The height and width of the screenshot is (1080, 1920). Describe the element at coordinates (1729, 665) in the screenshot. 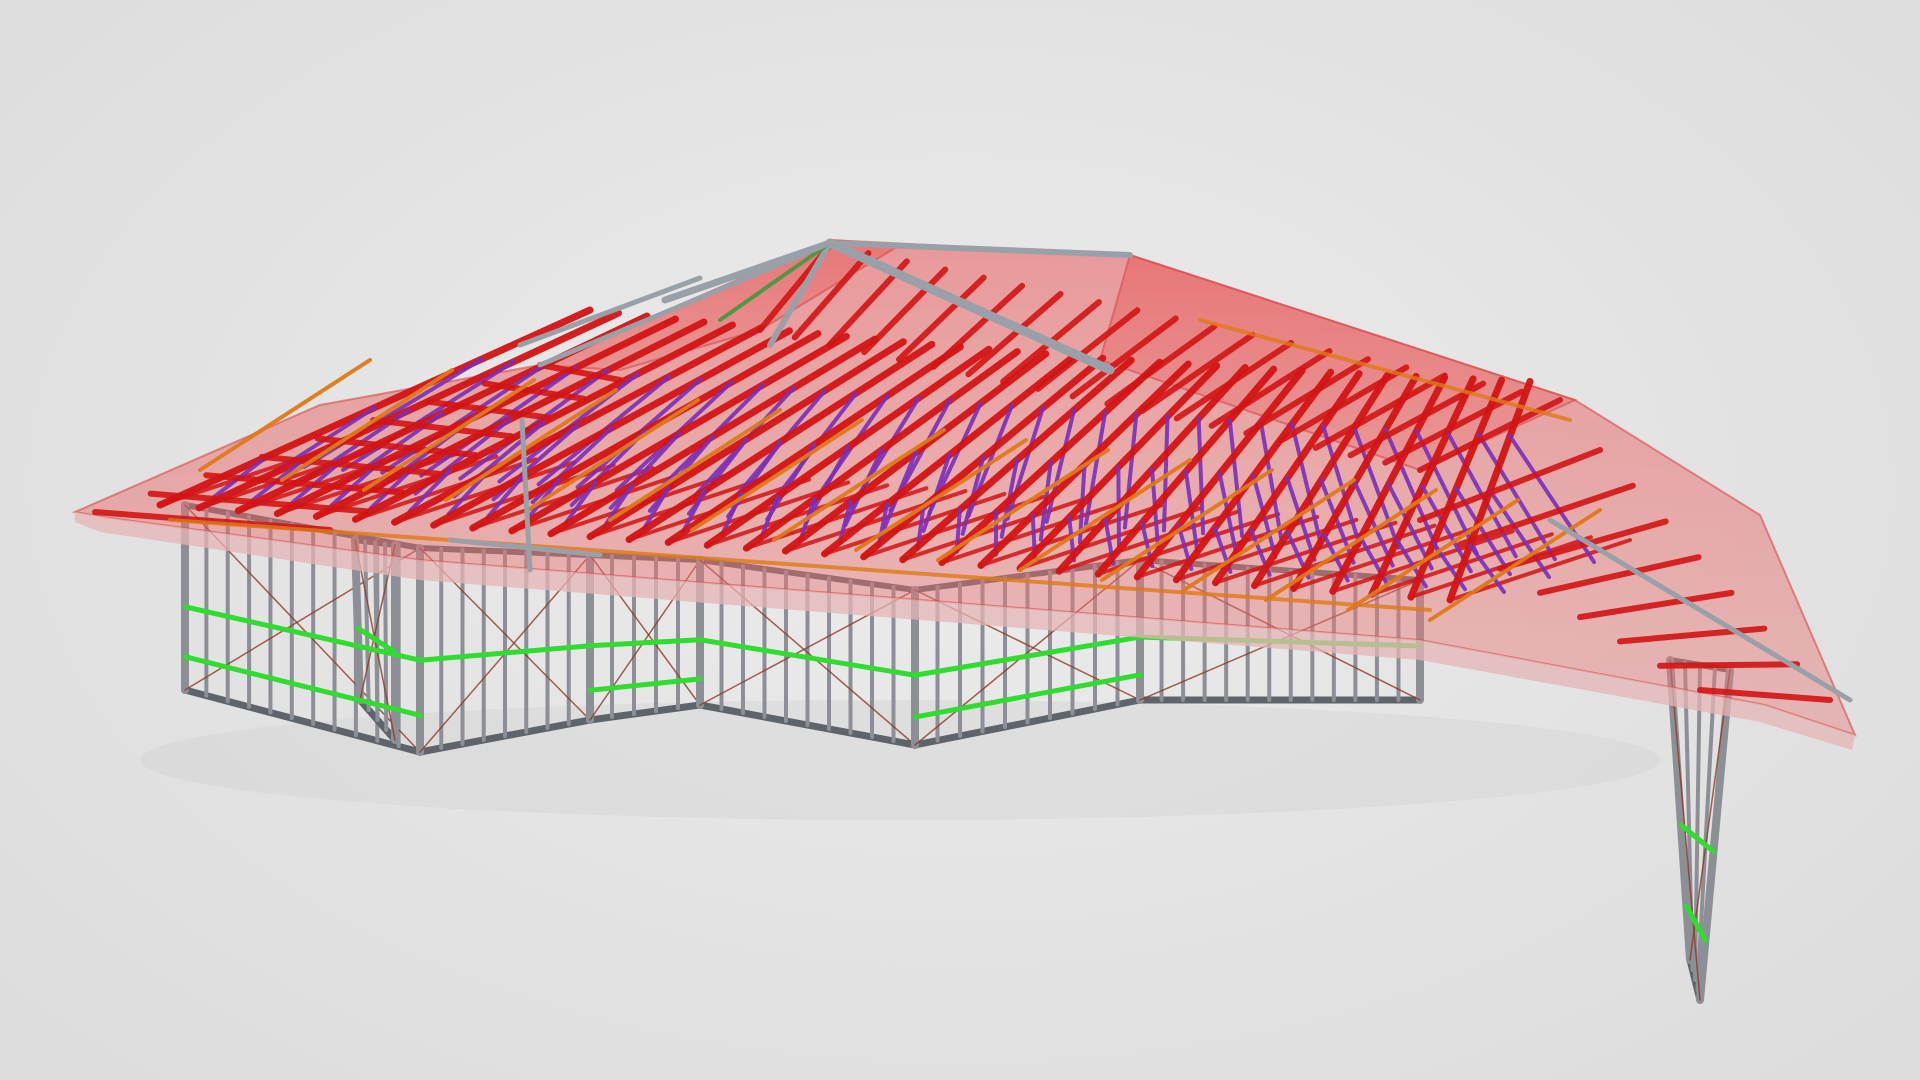

I see `gable-truss` at that location.